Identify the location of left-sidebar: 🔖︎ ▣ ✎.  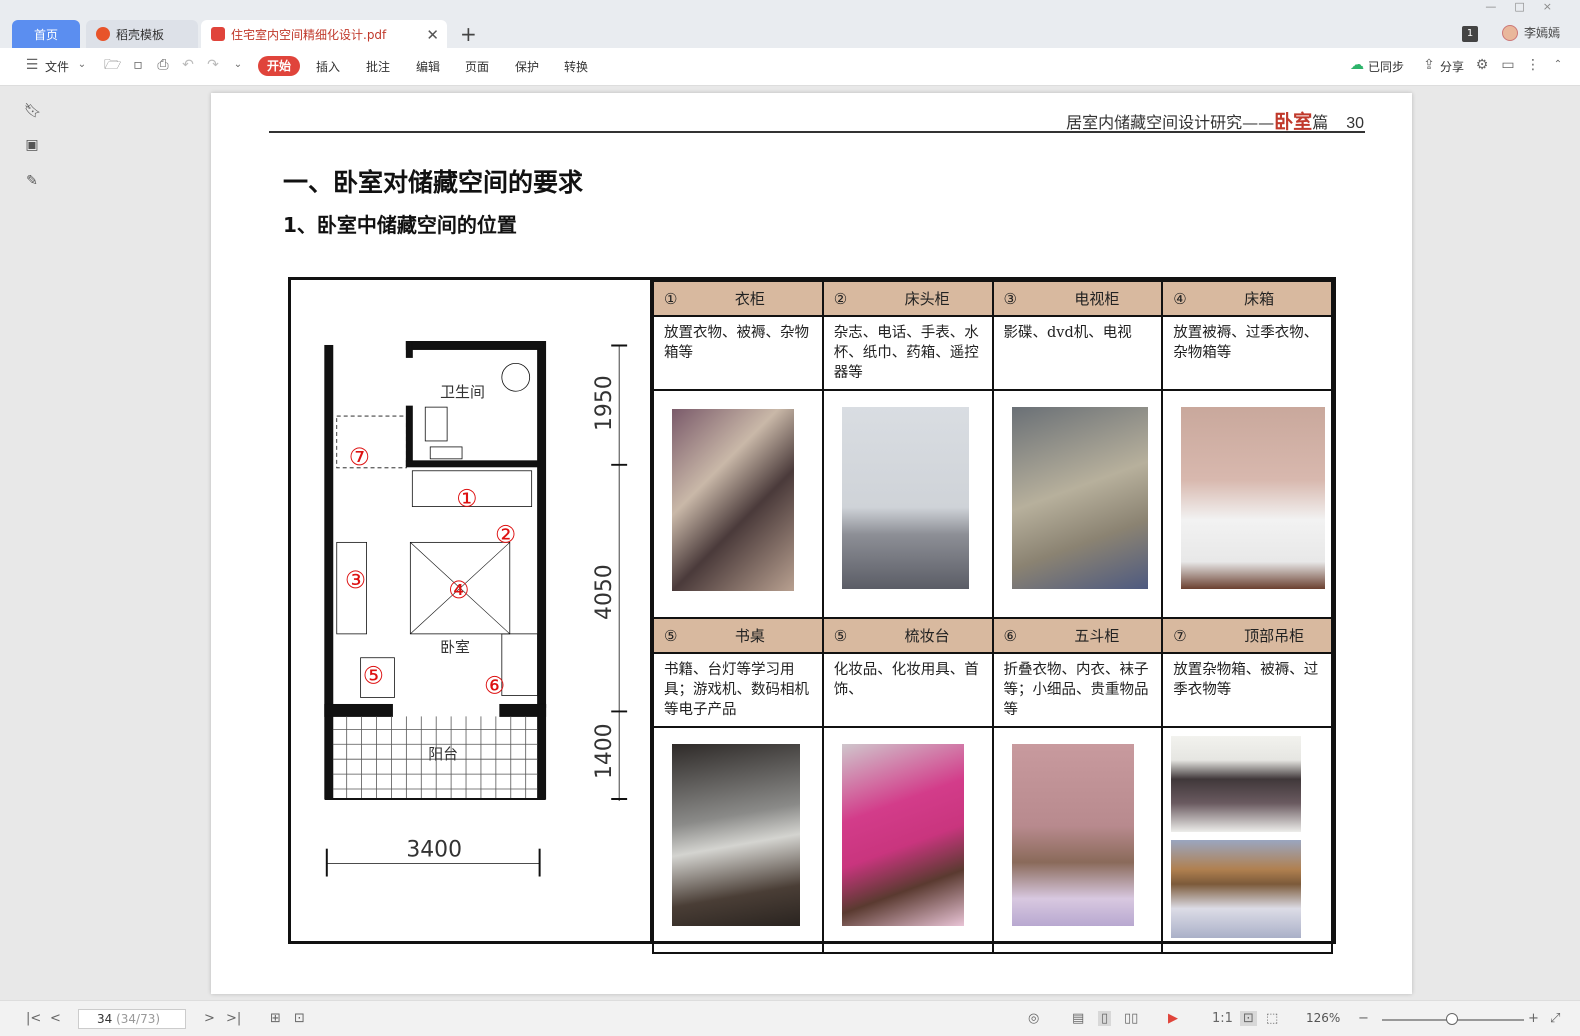
(28, 542).